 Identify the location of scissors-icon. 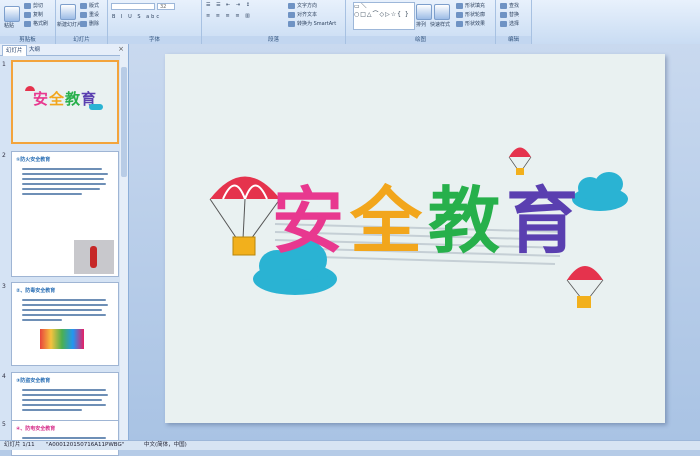
(27, 5).